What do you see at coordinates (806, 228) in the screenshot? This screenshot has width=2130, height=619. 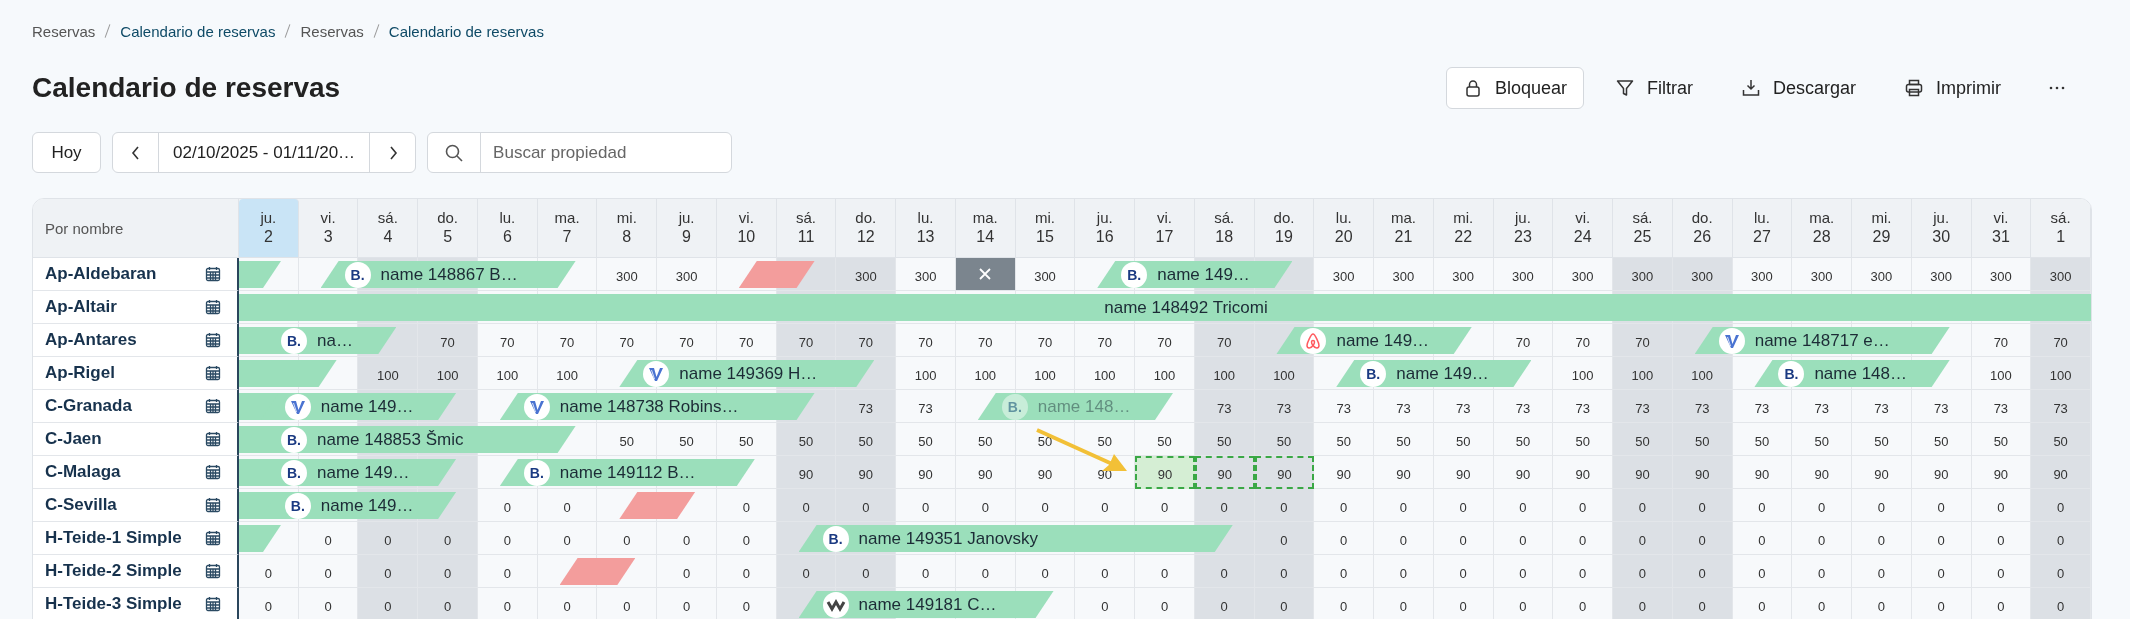 I see `day-header: sá. 11` at bounding box center [806, 228].